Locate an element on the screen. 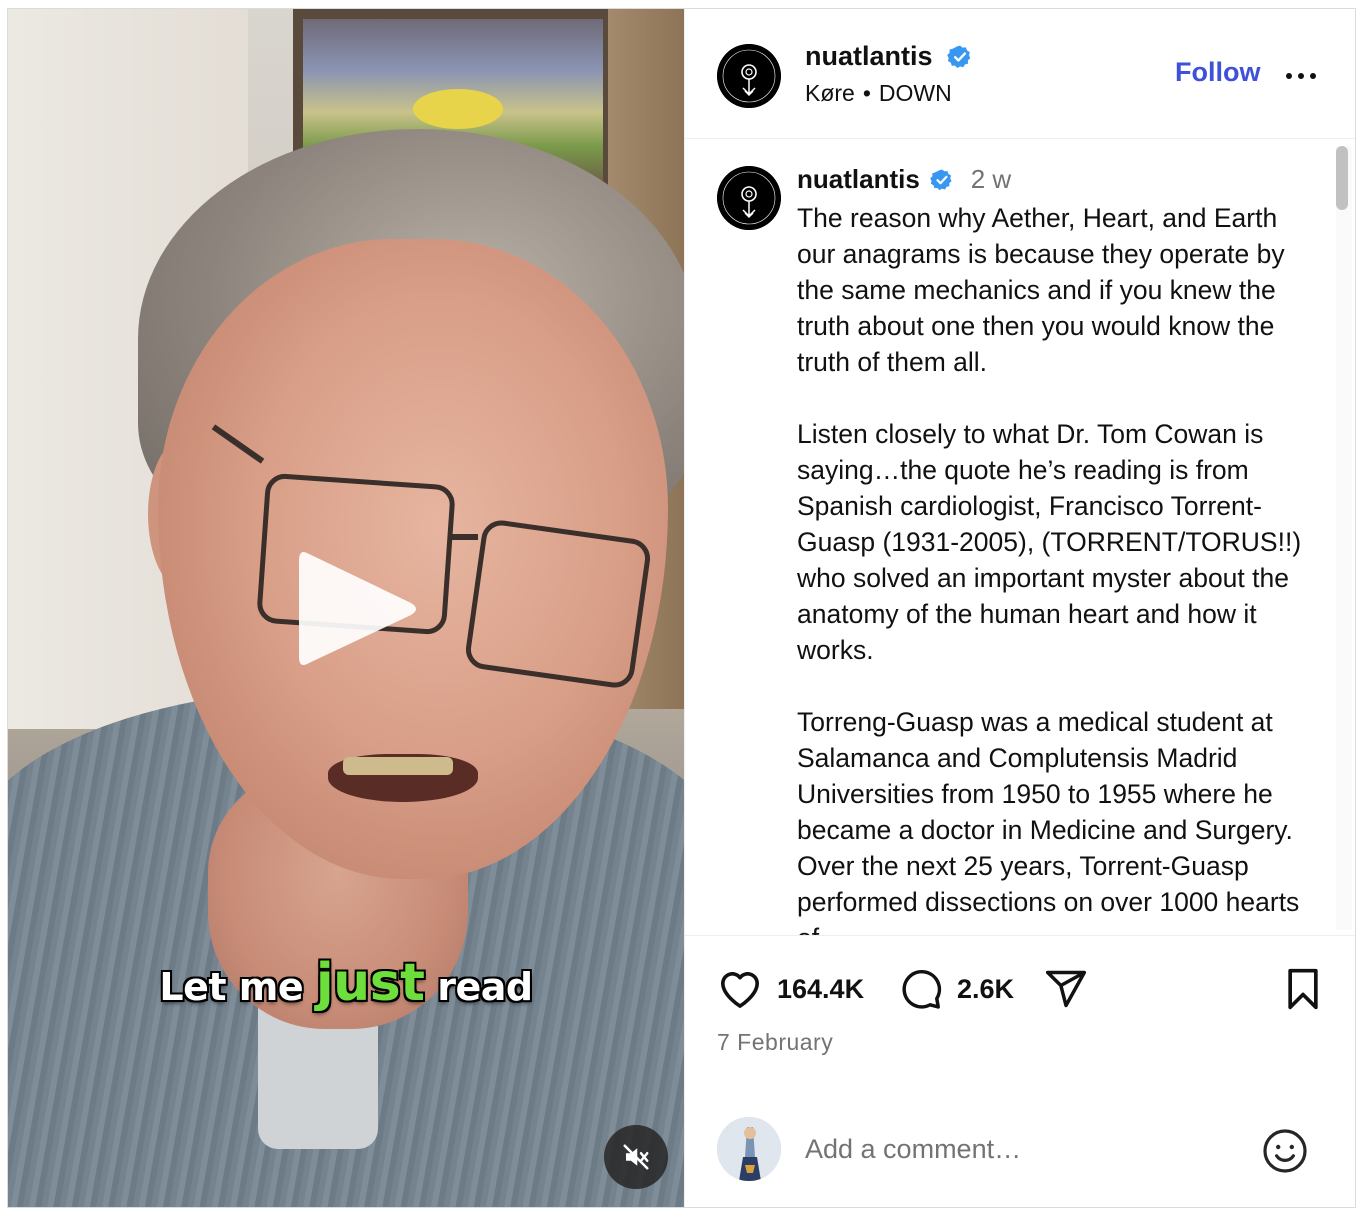  emoji-picker-button is located at coordinates (1285, 1153).